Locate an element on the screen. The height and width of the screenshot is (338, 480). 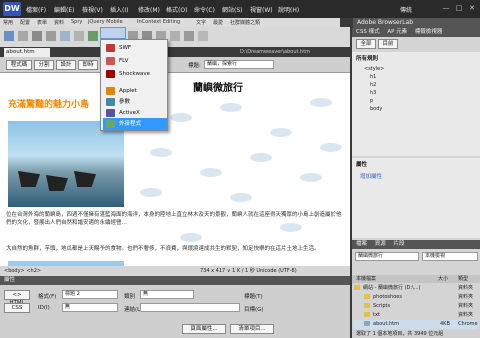
file-row: 網站 - 蘭嶼微旅行 (D:\...) 資料夾 is located at coordinates (416, 288).